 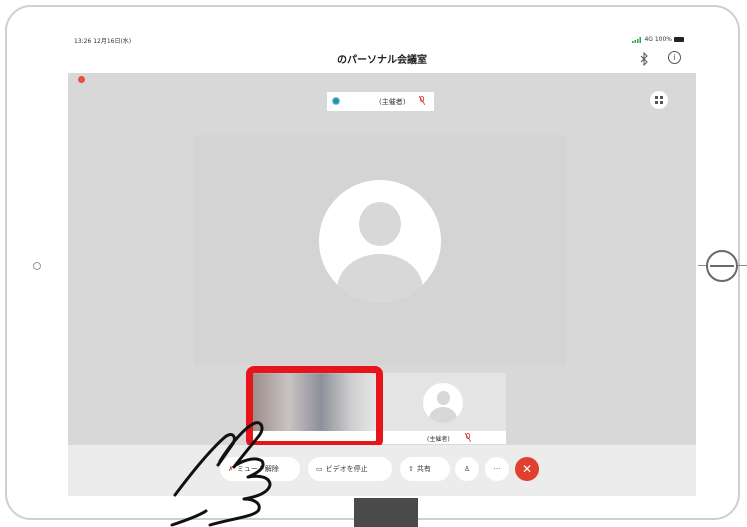 What do you see at coordinates (346, 469) in the screenshot?
I see `stop-video-label: ビデオを停止` at bounding box center [346, 469].